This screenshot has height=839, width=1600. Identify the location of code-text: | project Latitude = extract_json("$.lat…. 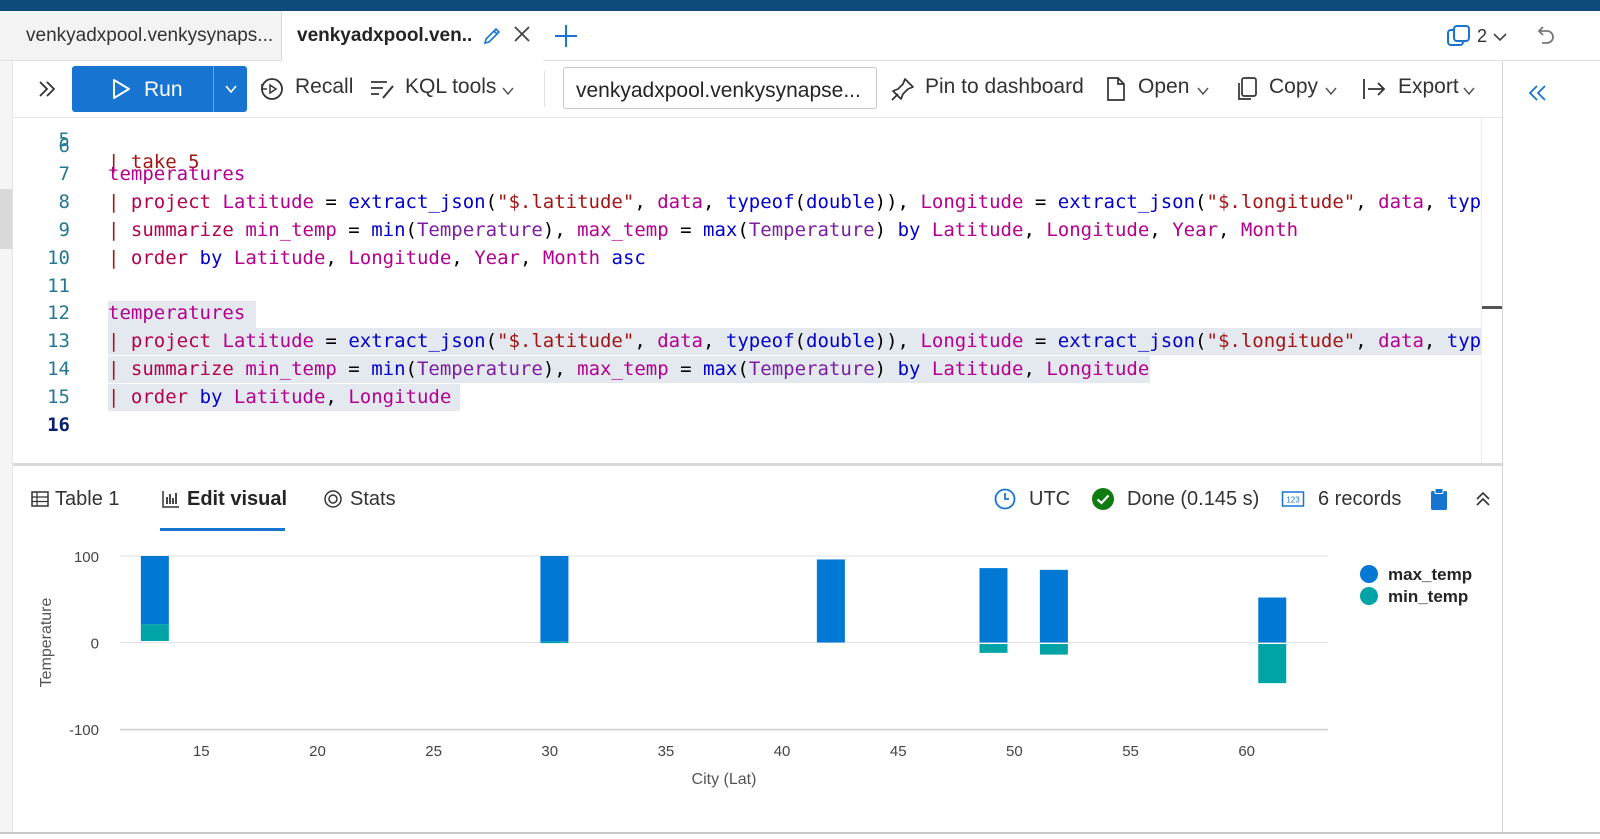
(794, 201).